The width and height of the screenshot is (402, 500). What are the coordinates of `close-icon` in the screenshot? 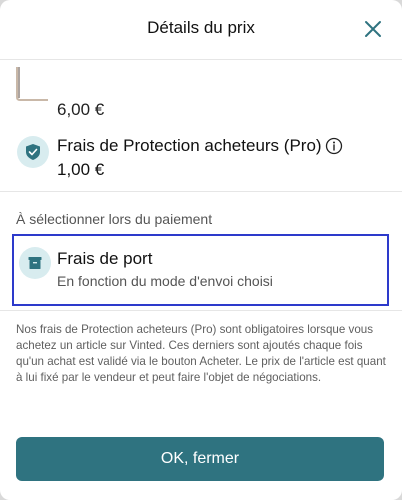 It's located at (373, 29).